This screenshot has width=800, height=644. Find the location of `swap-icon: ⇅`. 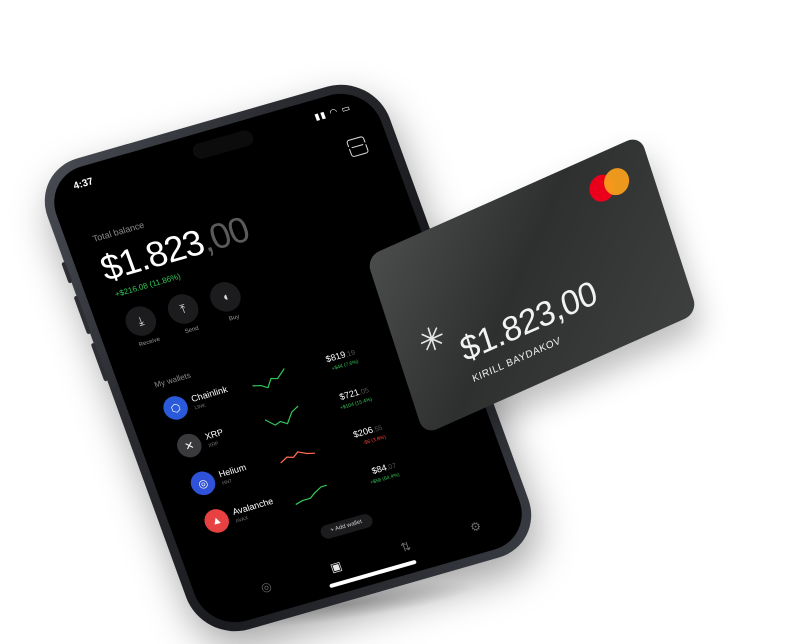

swap-icon: ⇅ is located at coordinates (406, 546).